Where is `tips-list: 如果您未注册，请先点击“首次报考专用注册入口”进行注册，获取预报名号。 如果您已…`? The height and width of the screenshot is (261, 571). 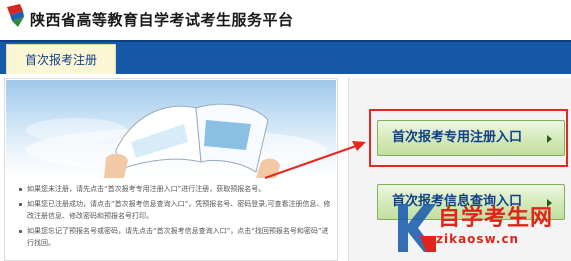
tips-list: 如果您未注册，请先点击“首次报考专用注册入口”进行注册，获取预报名号。 如果您已… is located at coordinates (176, 217).